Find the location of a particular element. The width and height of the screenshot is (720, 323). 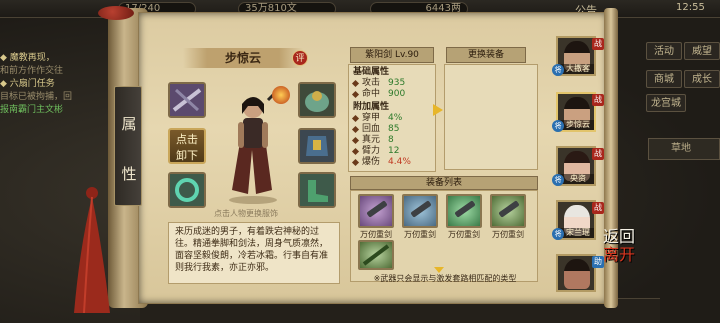

tab-attributes-label: 属 is located at coordinates (129, 124).